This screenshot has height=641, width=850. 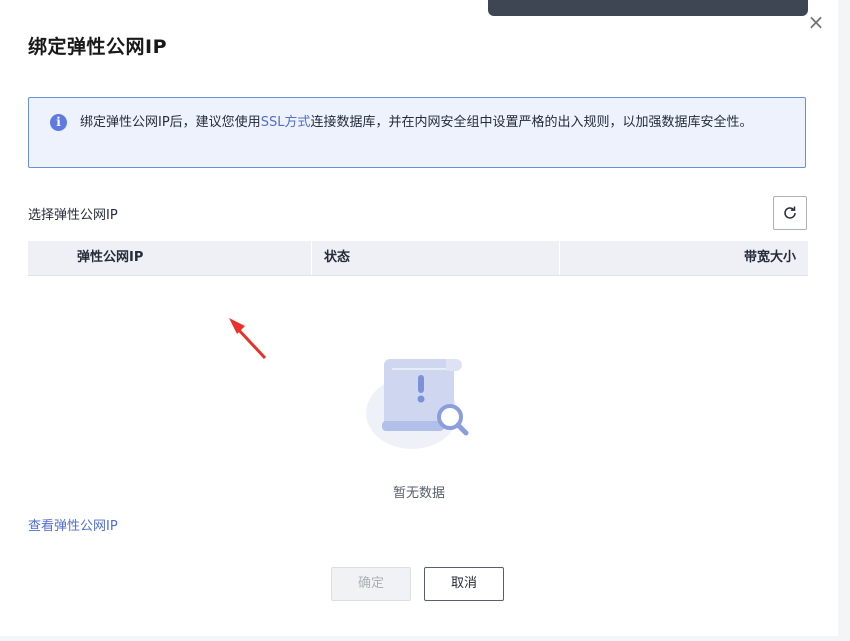 What do you see at coordinates (418, 493) in the screenshot?
I see `empty-state-text: 暂无数据` at bounding box center [418, 493].